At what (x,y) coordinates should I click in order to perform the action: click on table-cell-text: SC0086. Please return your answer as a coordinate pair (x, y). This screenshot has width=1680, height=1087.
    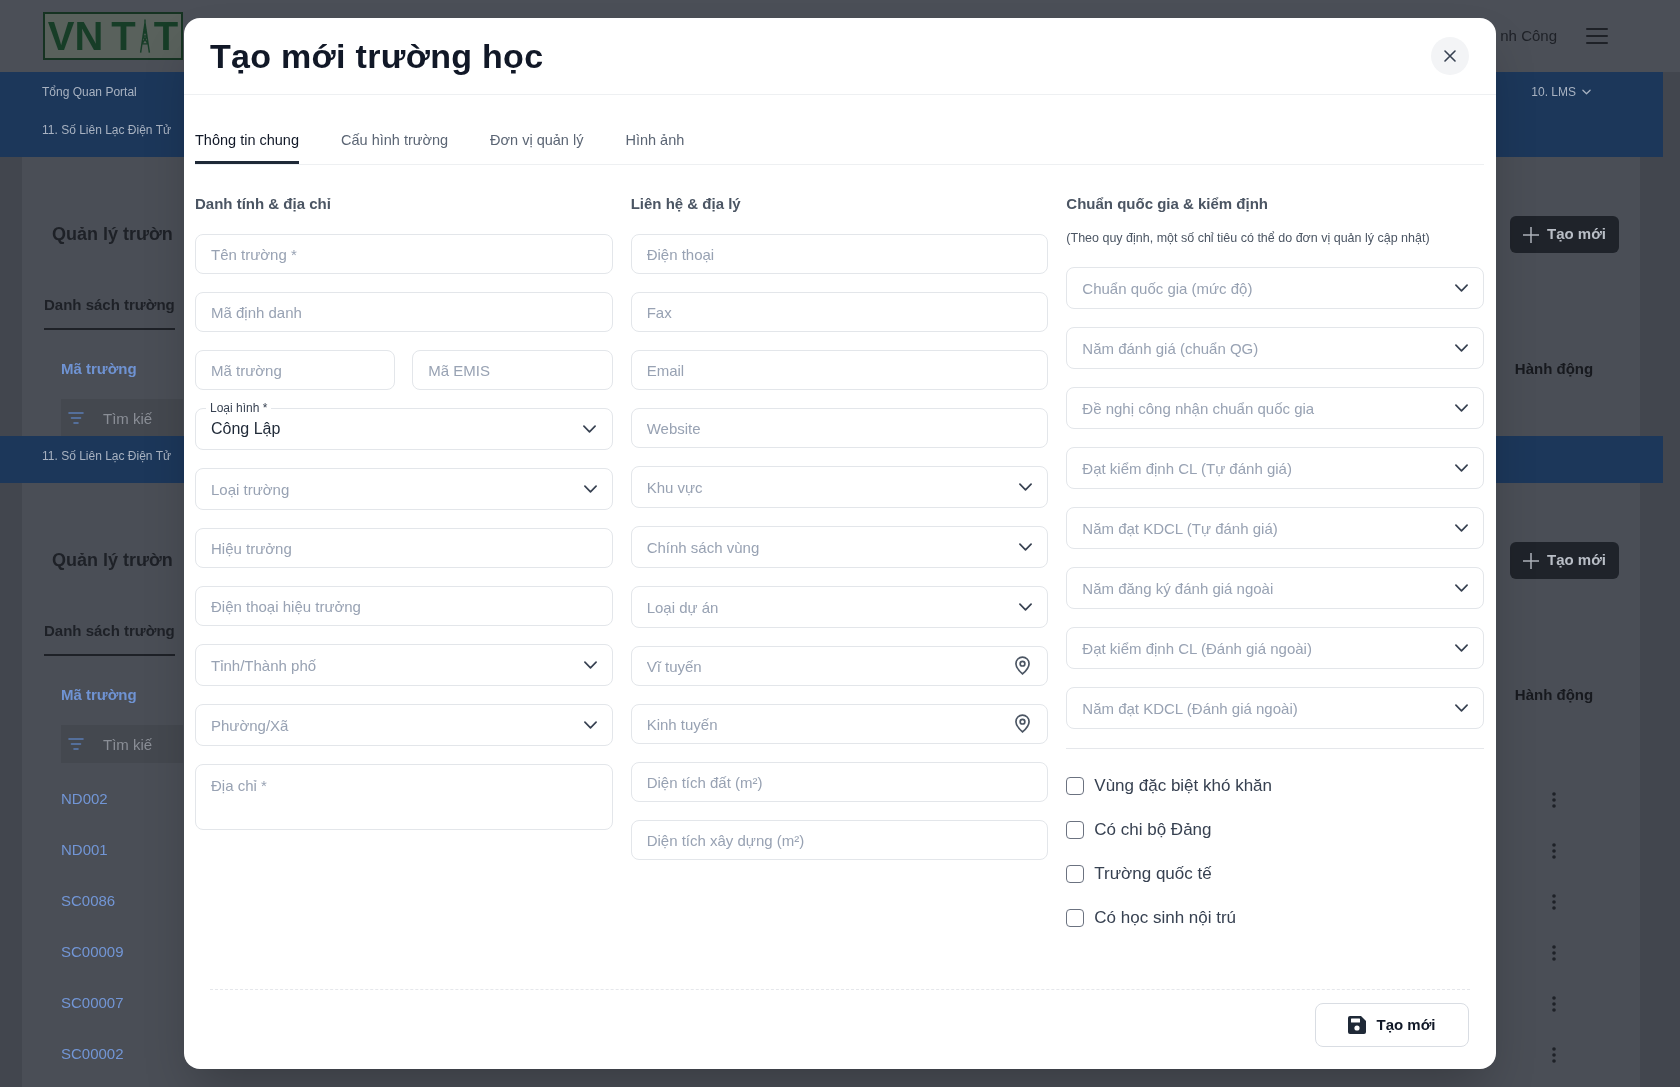
    Looking at the image, I should click on (88, 901).